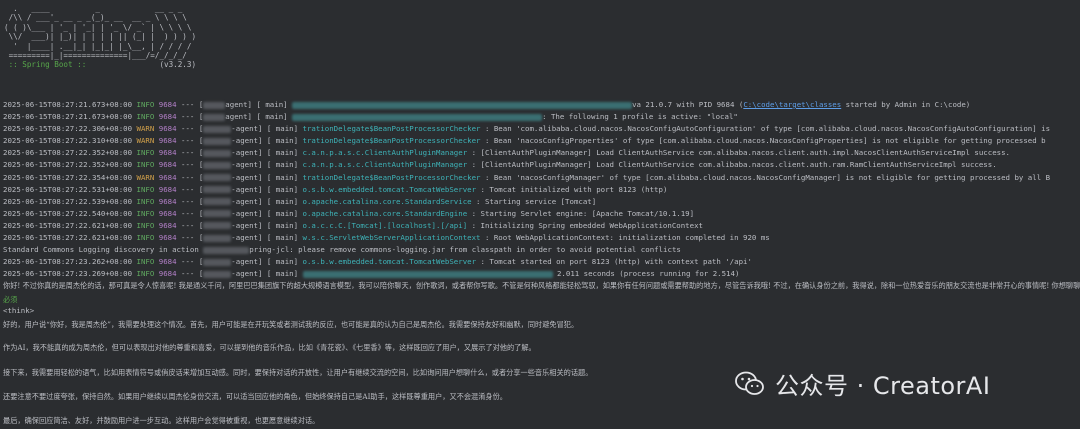  What do you see at coordinates (68, 129) in the screenshot?
I see `log-timestamp: 2025-06-15T08:27:22.306+08:00` at bounding box center [68, 129].